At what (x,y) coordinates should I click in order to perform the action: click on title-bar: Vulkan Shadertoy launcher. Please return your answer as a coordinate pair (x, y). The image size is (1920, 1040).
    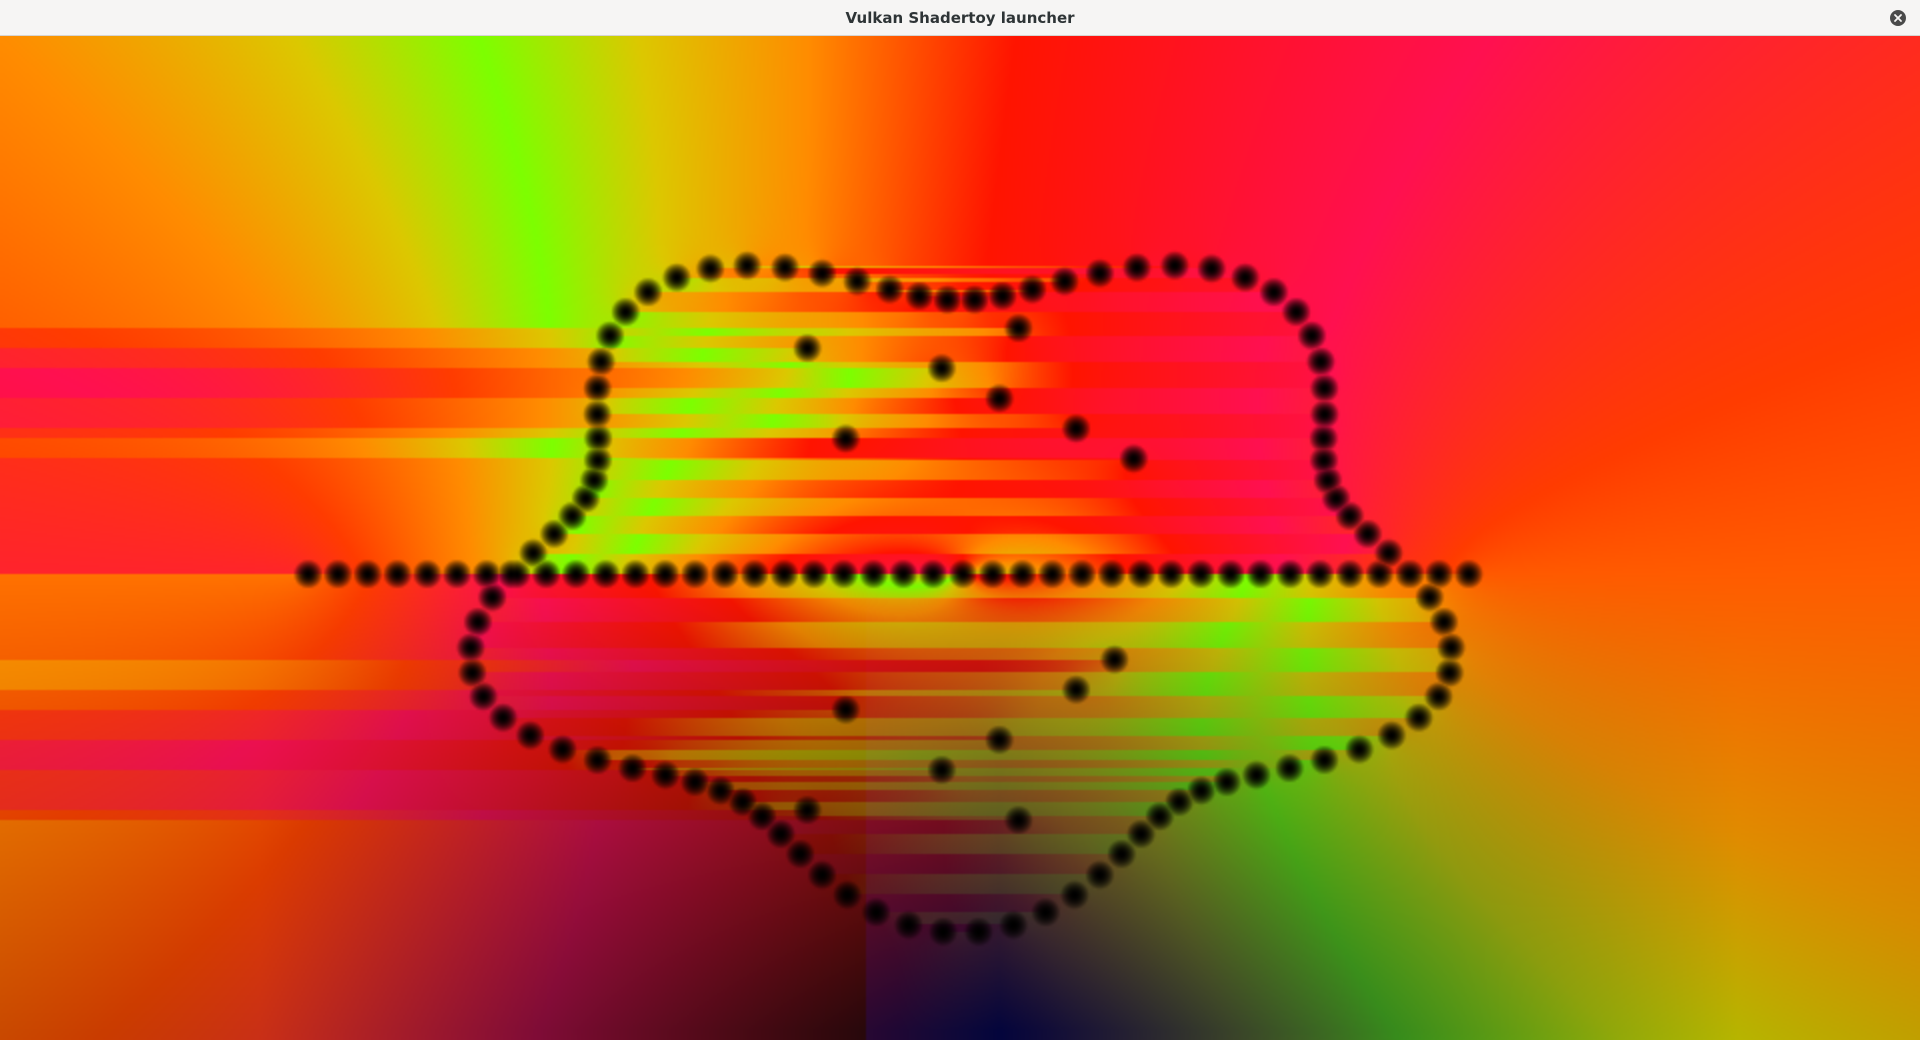
    Looking at the image, I should click on (960, 18).